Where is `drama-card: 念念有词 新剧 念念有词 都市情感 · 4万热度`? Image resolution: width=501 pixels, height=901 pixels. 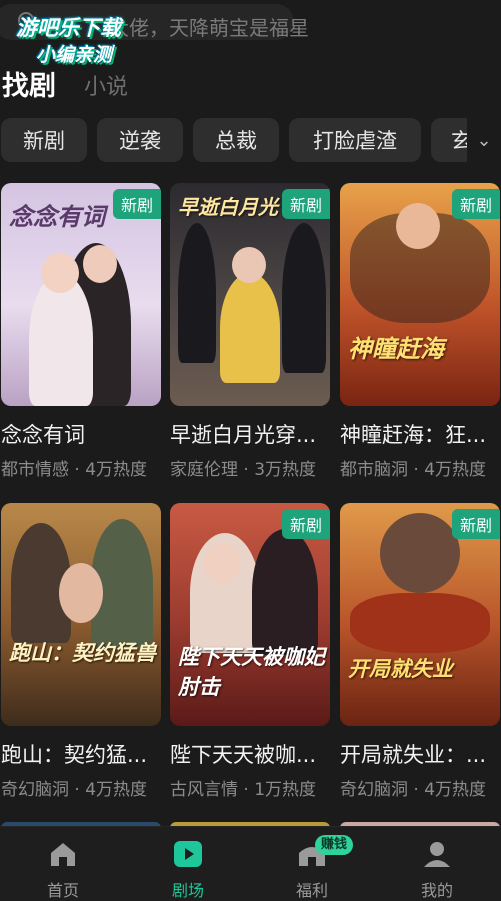 drama-card: 念念有词 新剧 念念有词 都市情感 · 4万热度 is located at coordinates (81, 333).